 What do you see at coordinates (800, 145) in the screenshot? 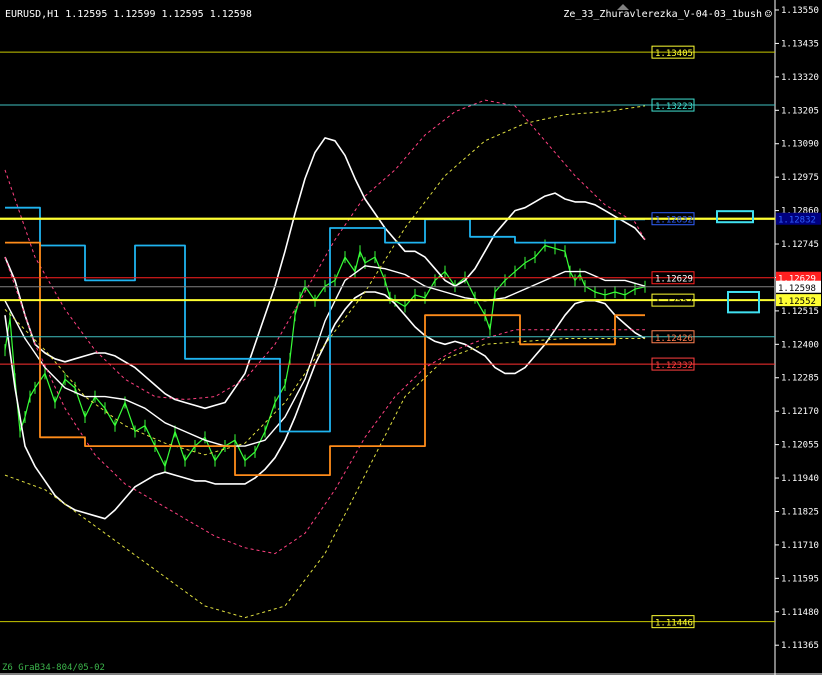
I see `y-tick-label: 1.13090` at bounding box center [800, 145].